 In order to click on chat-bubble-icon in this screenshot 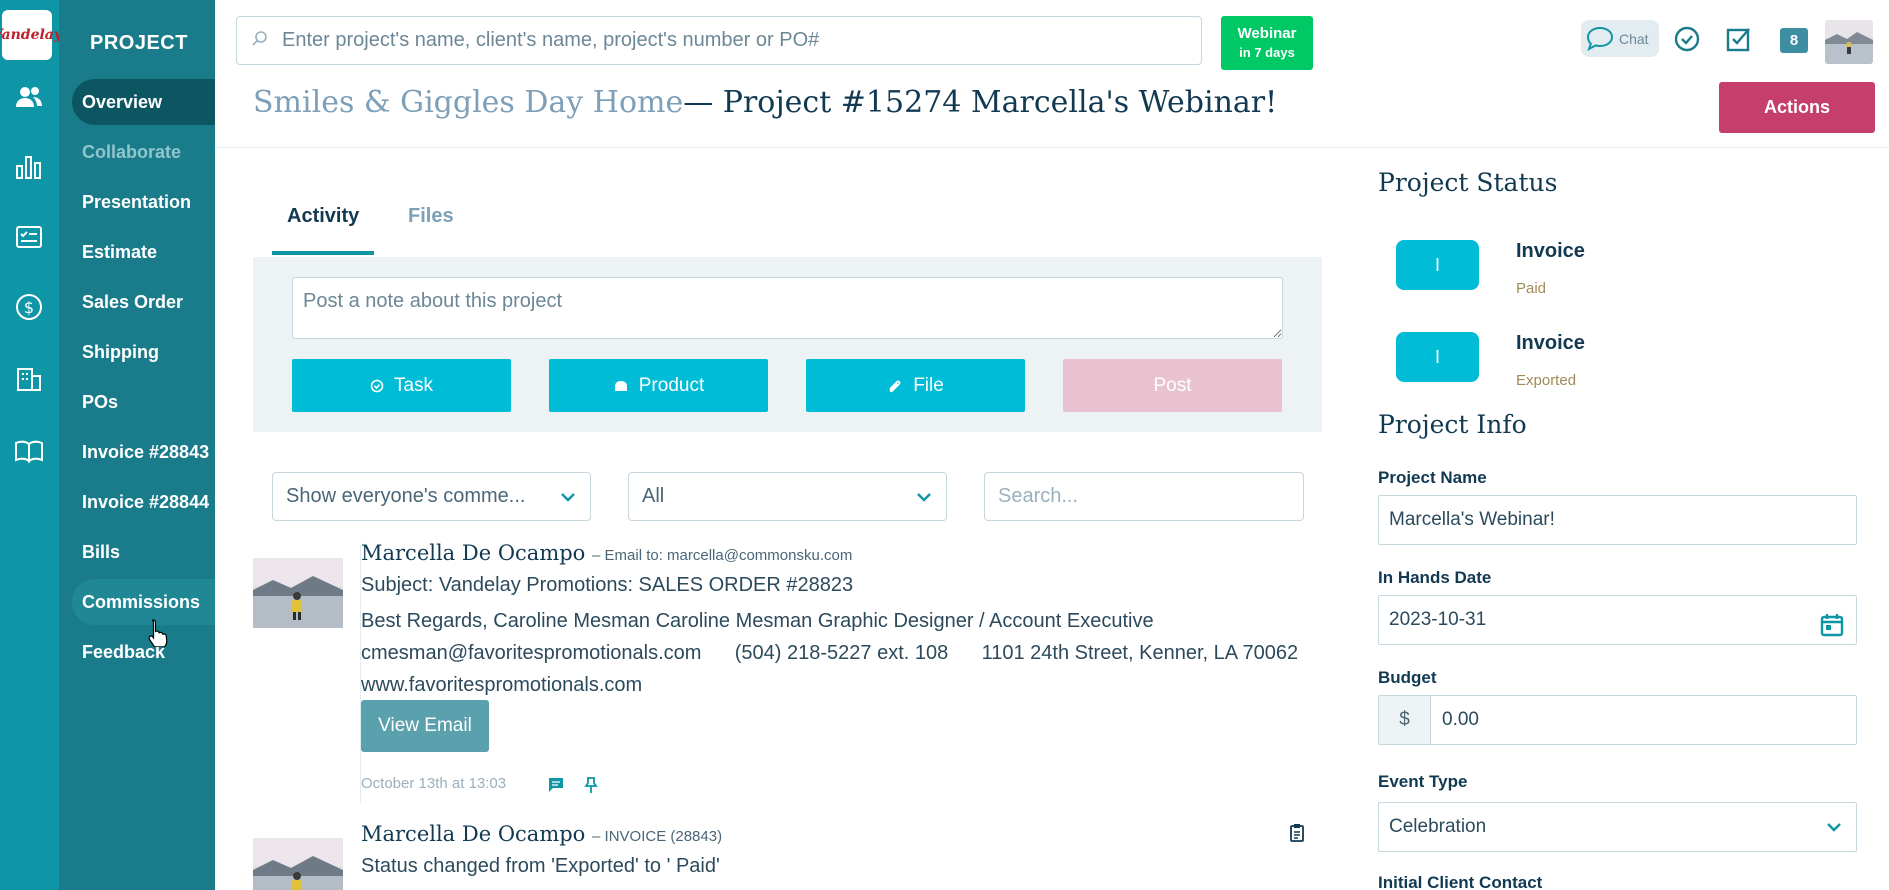, I will do `click(1600, 38)`.